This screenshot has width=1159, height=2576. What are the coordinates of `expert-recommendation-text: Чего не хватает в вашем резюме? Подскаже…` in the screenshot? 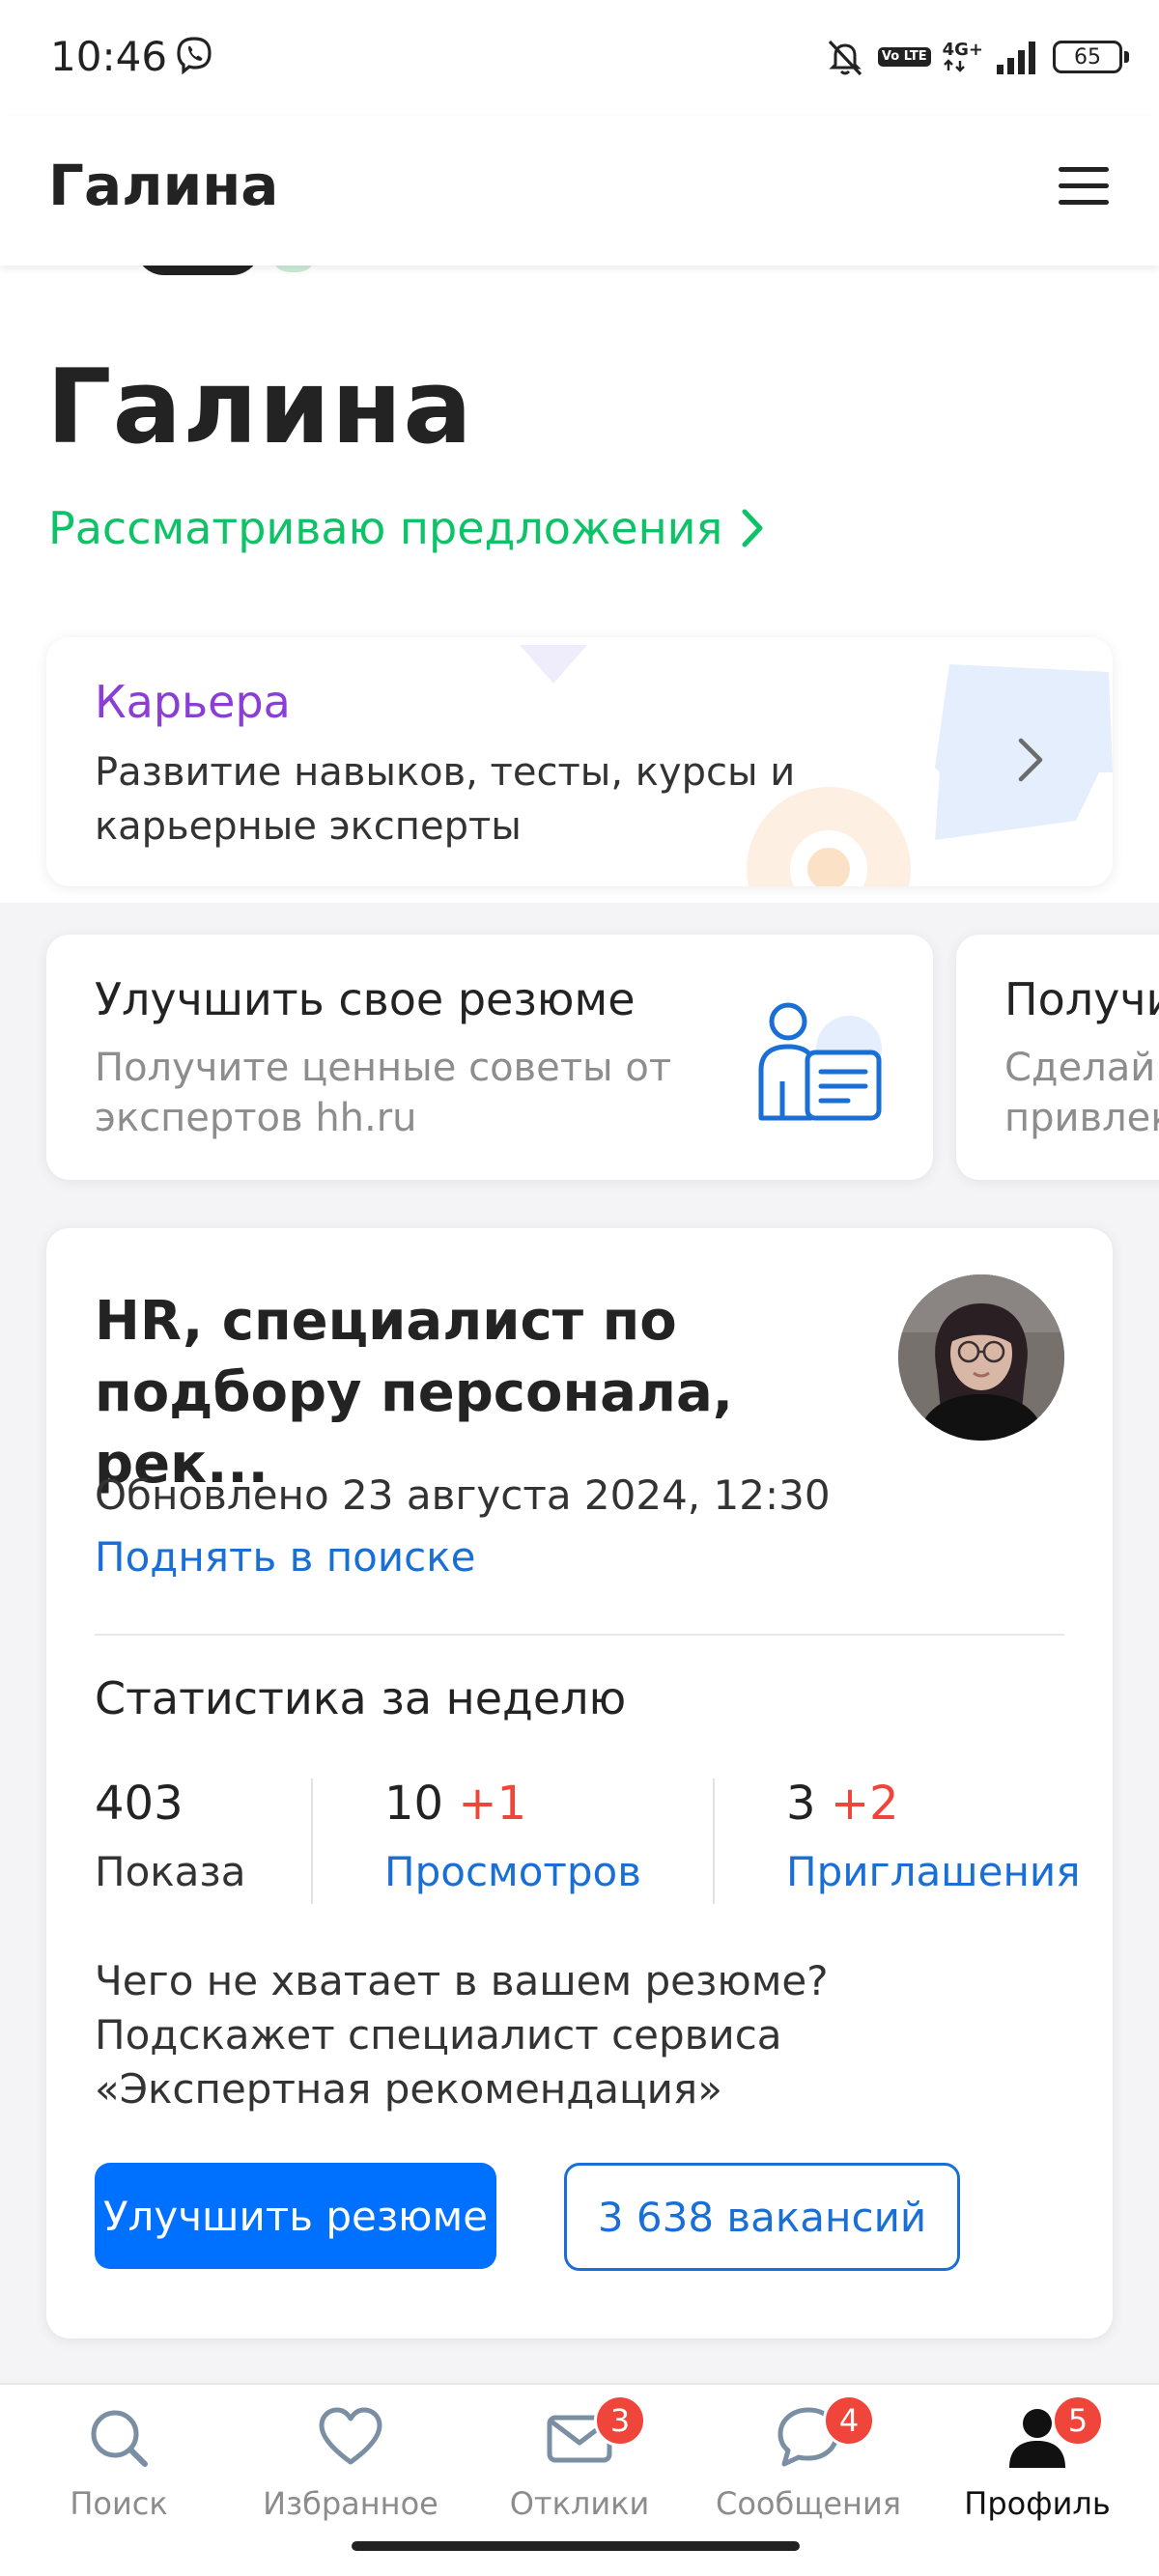 It's located at (462, 2035).